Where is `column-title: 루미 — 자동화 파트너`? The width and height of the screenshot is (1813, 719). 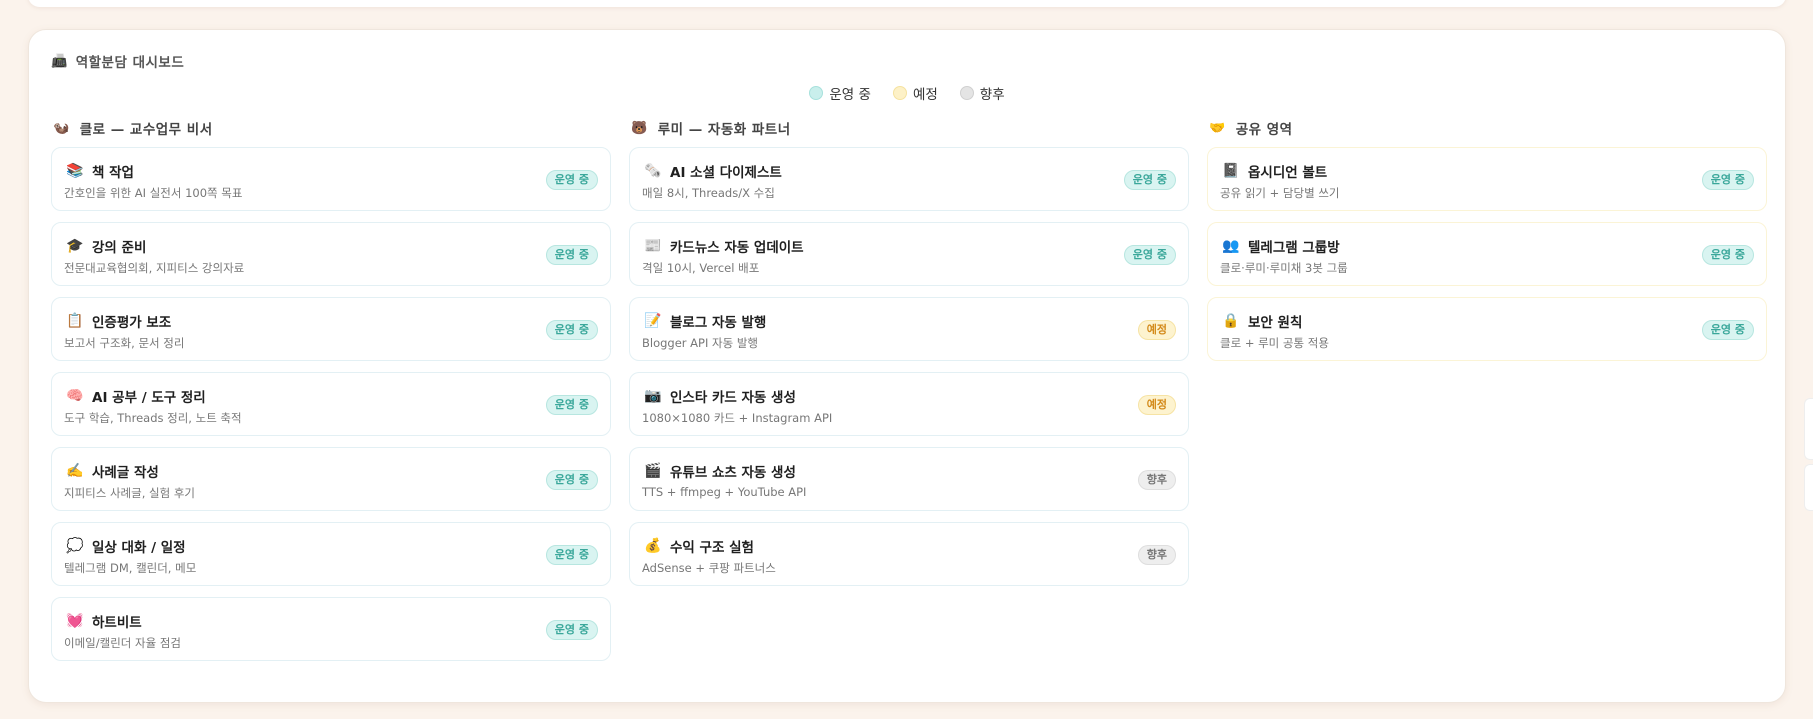
column-title: 루미 — 자동화 파트너 is located at coordinates (724, 130).